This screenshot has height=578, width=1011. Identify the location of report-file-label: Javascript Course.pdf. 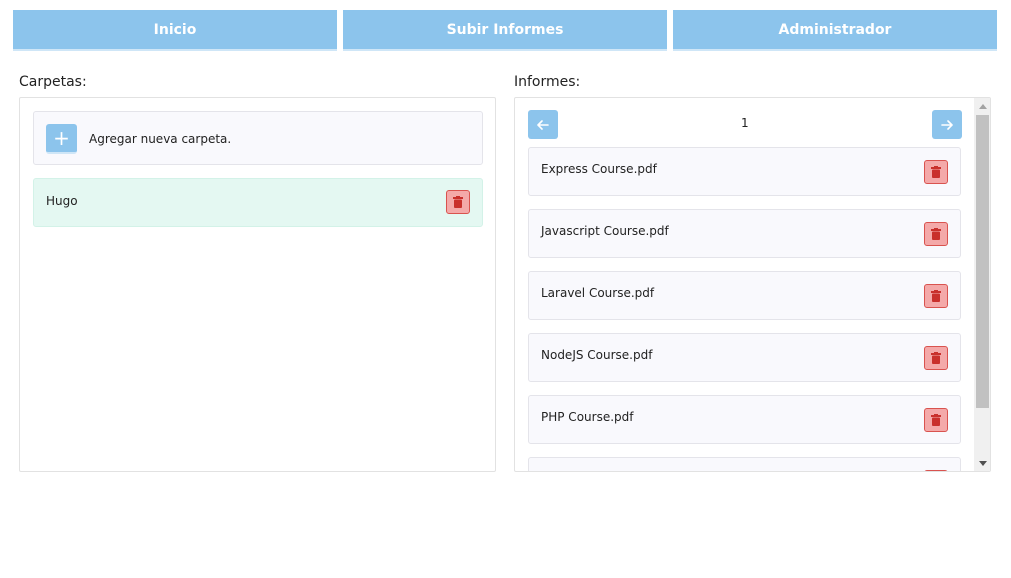
(605, 231).